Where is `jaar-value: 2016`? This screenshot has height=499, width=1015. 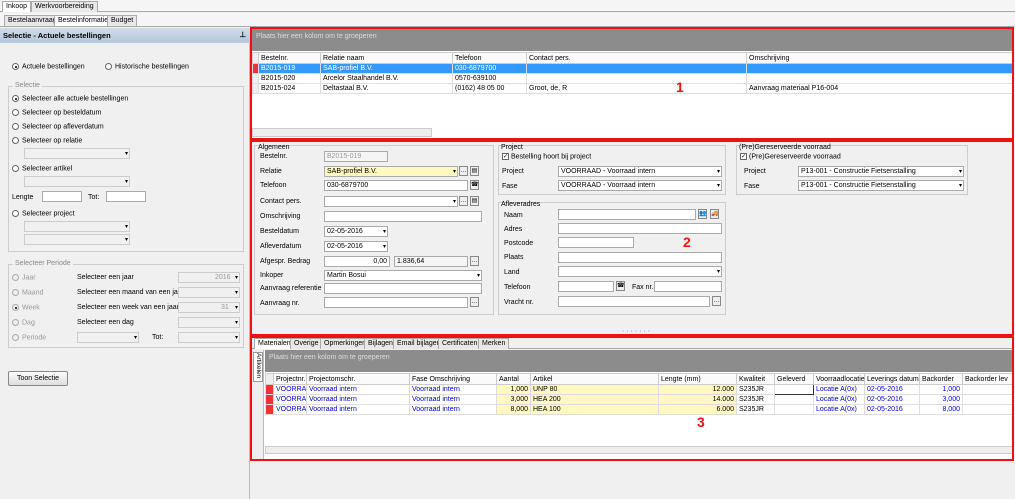 jaar-value: 2016 is located at coordinates (223, 277).